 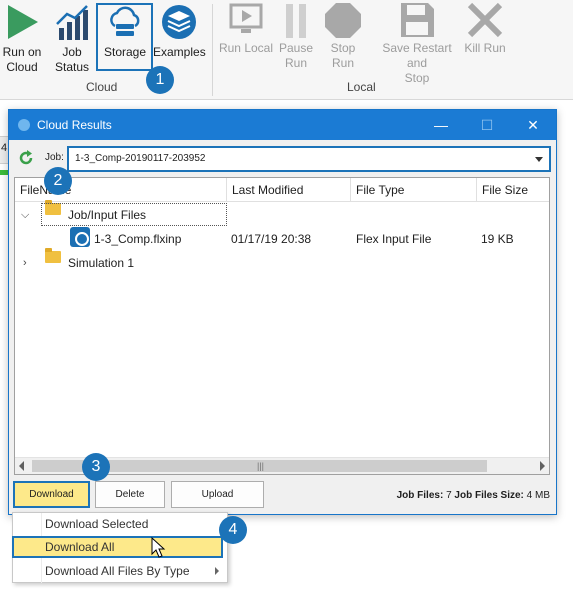 What do you see at coordinates (343, 20) in the screenshot?
I see `stop-icon` at bounding box center [343, 20].